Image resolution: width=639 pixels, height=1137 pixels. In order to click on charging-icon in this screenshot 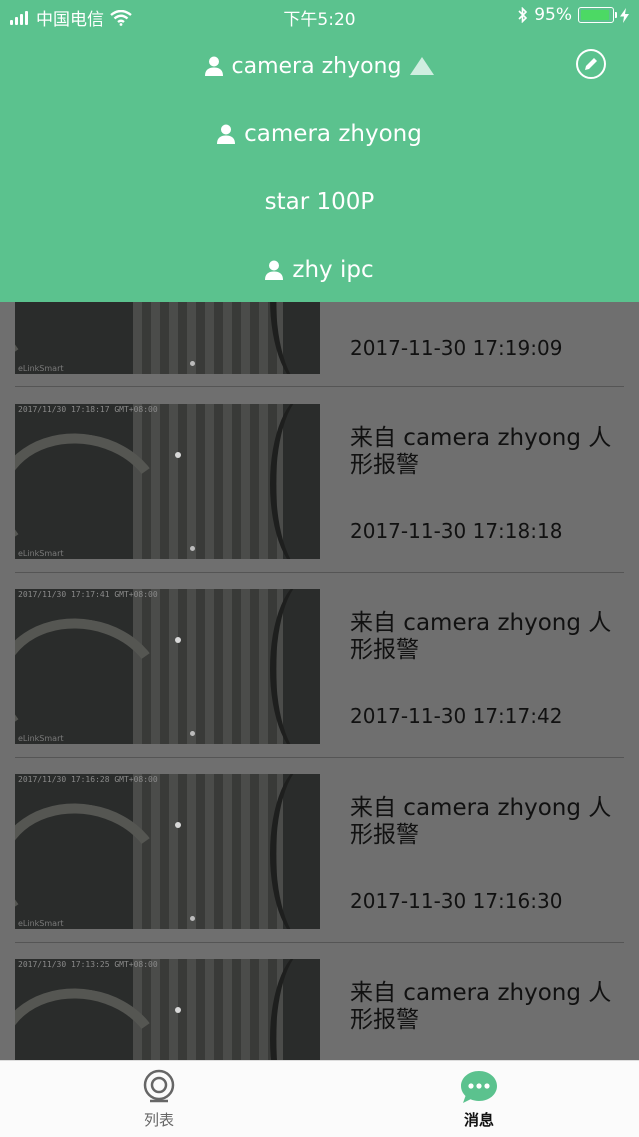, I will do `click(624, 15)`.